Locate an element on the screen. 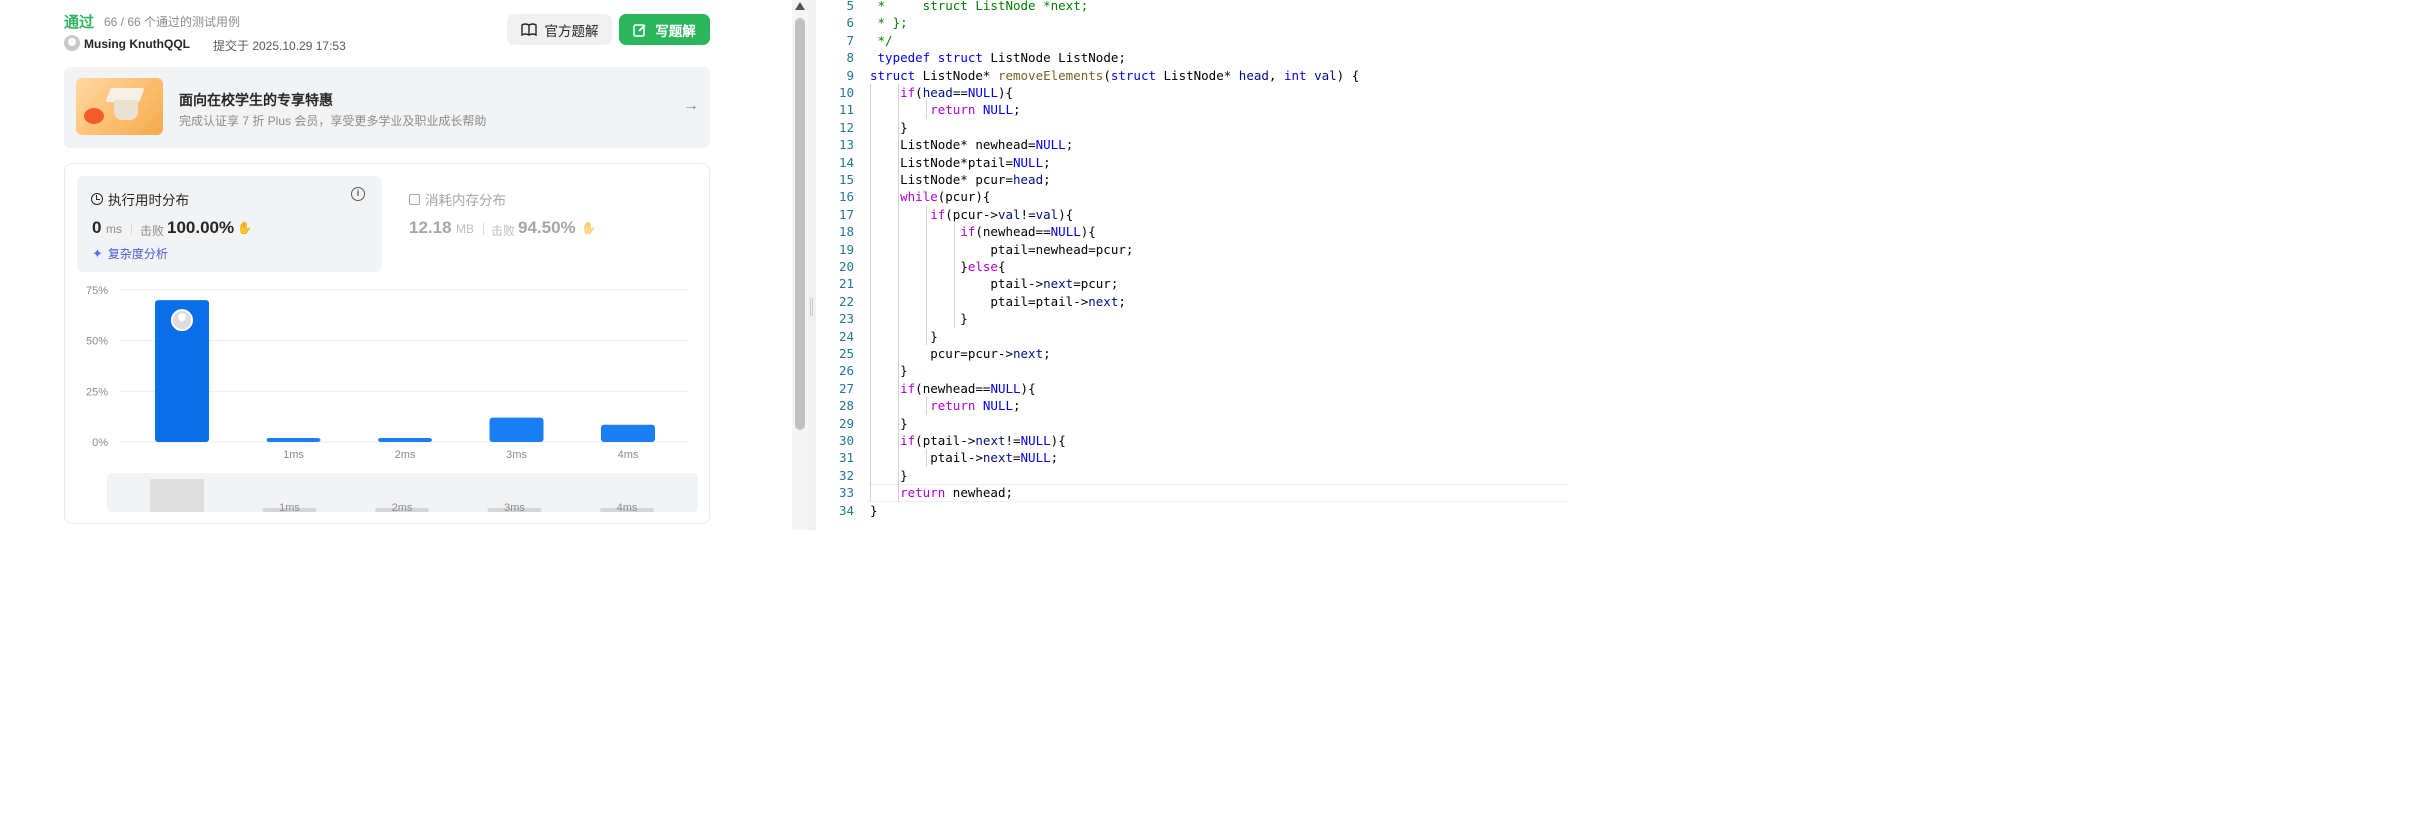  clock-icon is located at coordinates (97, 199).